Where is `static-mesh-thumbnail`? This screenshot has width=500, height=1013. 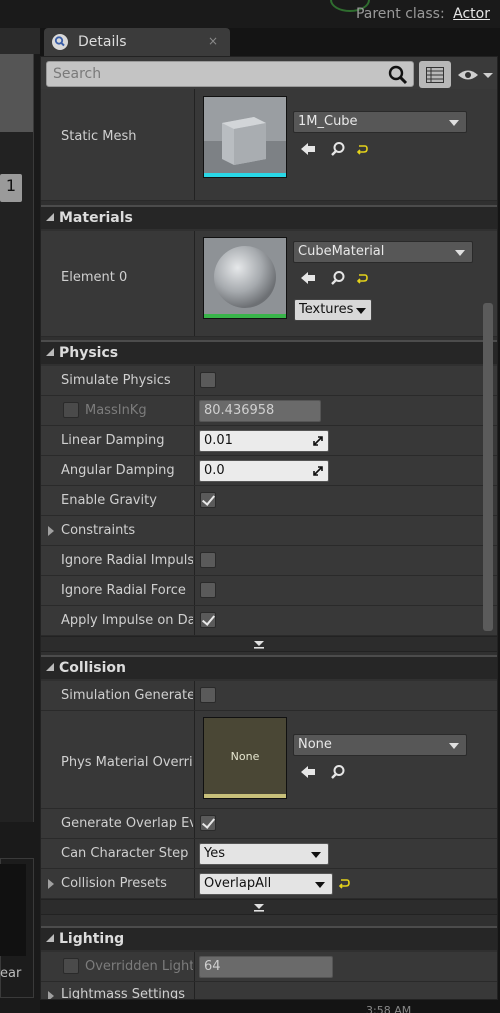 static-mesh-thumbnail is located at coordinates (245, 137).